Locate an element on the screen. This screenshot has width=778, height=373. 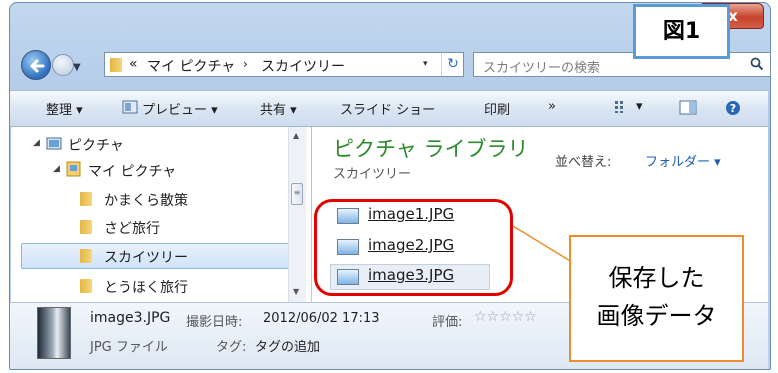
rating-stars: ☆☆☆☆☆ is located at coordinates (505, 317).